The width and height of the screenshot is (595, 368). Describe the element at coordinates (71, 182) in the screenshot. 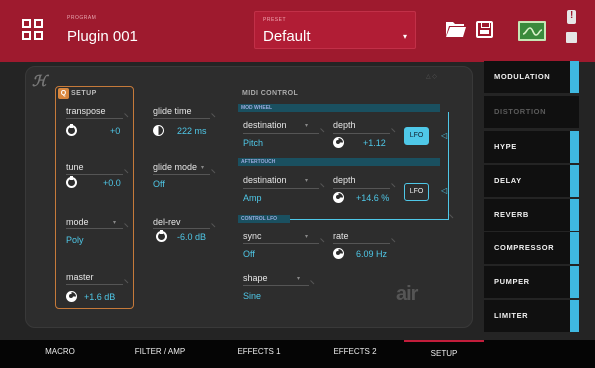

I see `tune-knob` at that location.